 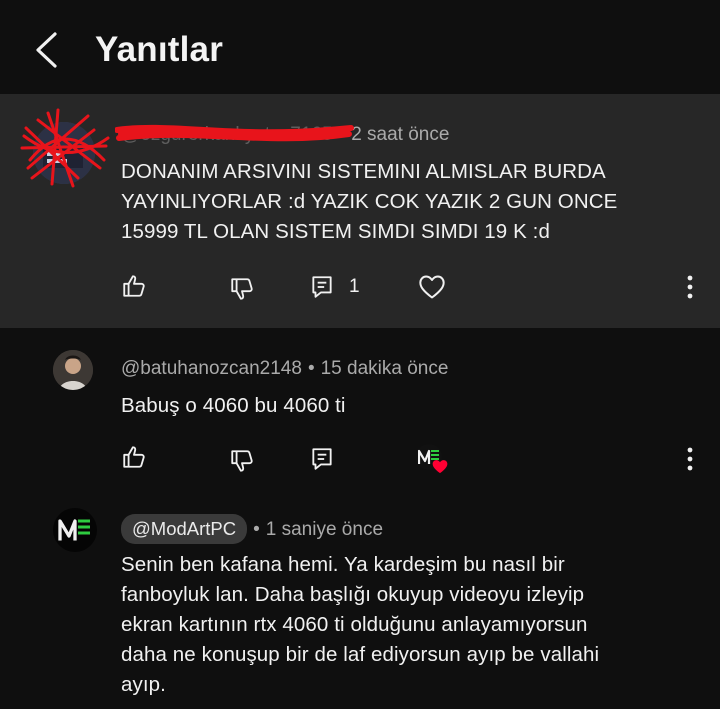 What do you see at coordinates (143, 684) in the screenshot?
I see `comment-line: ayıp.` at bounding box center [143, 684].